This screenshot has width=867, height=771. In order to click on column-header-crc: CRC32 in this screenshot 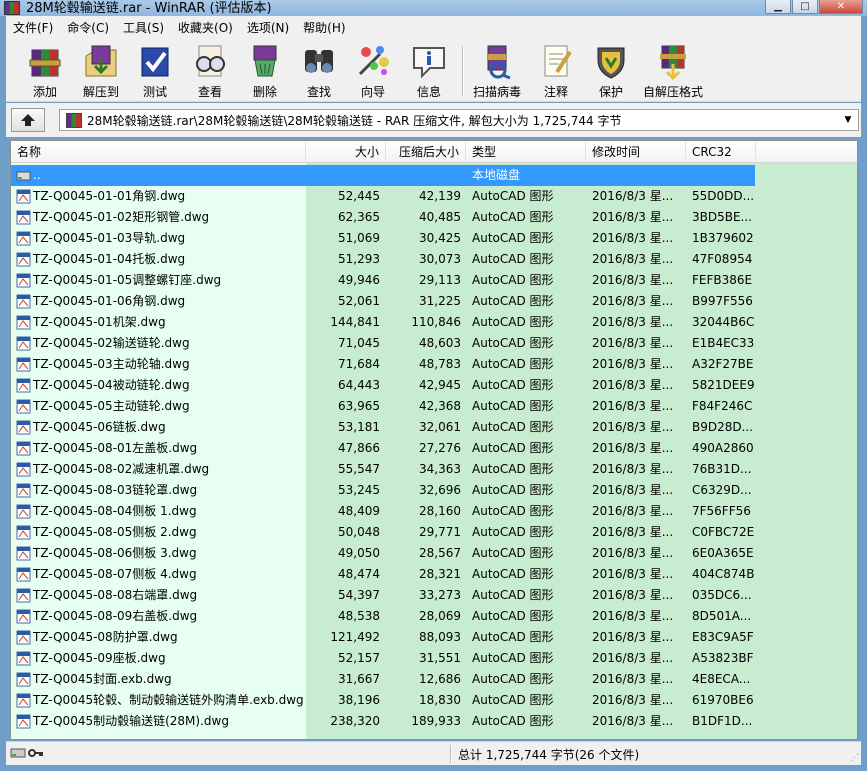, I will do `click(721, 152)`.